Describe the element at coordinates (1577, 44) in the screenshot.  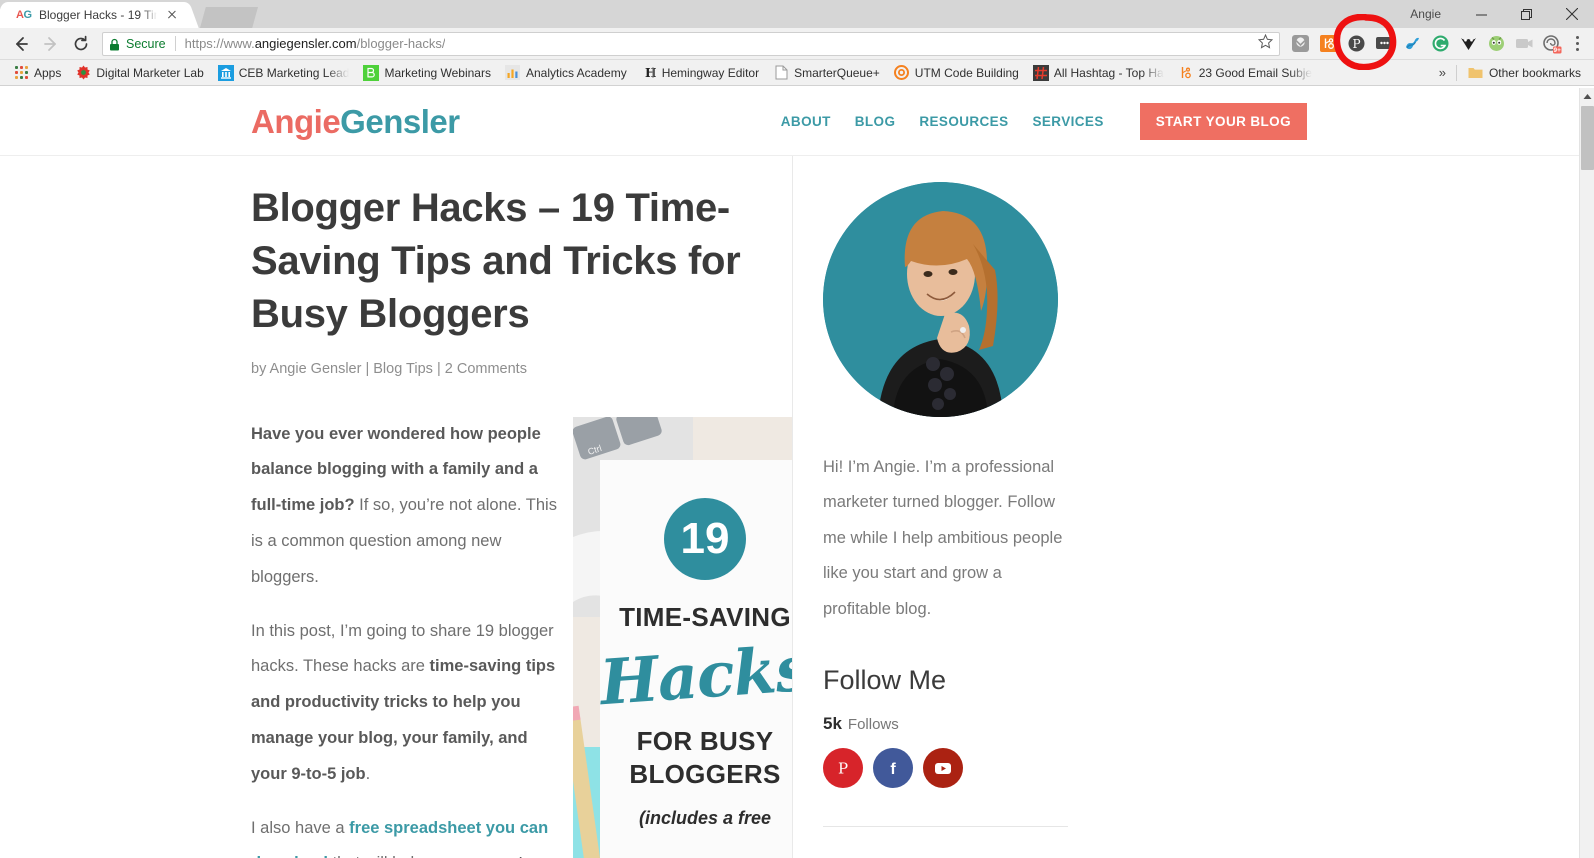
I see `chrome-menu-icon` at that location.